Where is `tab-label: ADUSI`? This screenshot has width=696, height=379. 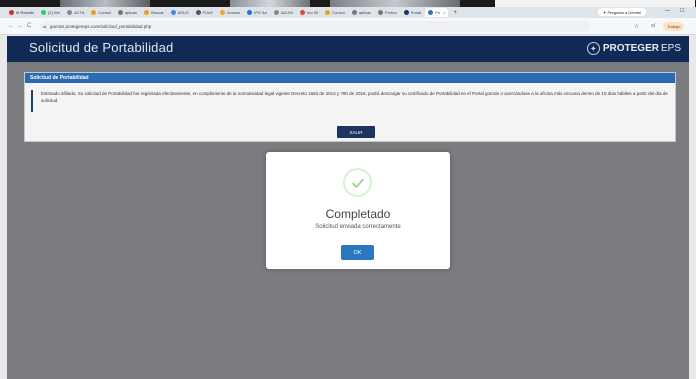
tab-label: ADUSI is located at coordinates (286, 12).